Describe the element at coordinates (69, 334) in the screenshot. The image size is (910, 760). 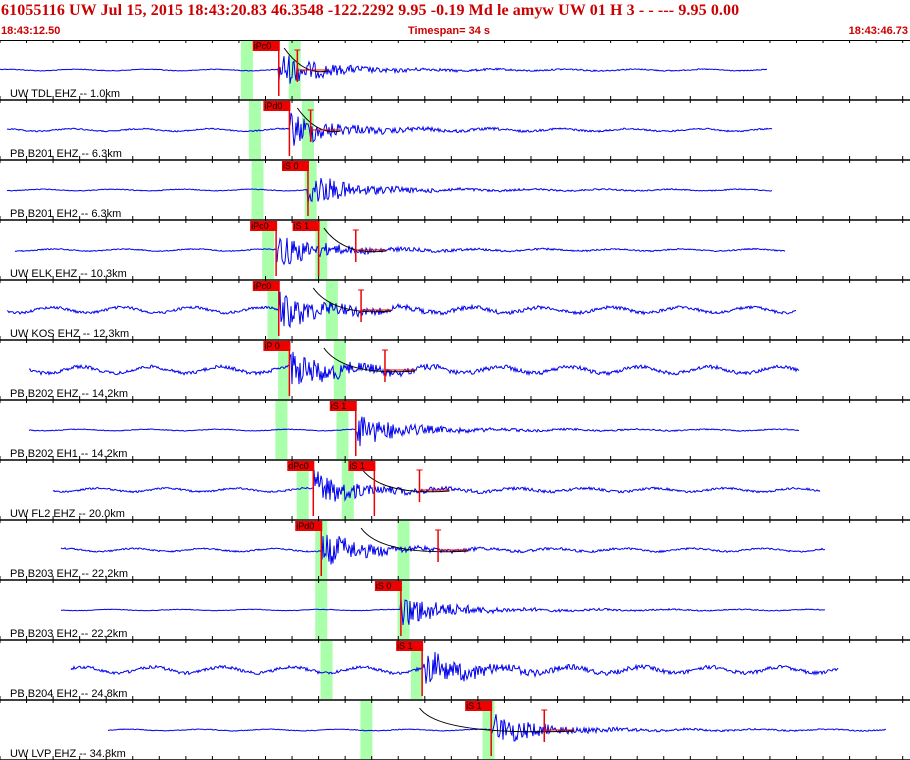
I see `channel-label: UW KOS EHZ -- 12.3km` at that location.